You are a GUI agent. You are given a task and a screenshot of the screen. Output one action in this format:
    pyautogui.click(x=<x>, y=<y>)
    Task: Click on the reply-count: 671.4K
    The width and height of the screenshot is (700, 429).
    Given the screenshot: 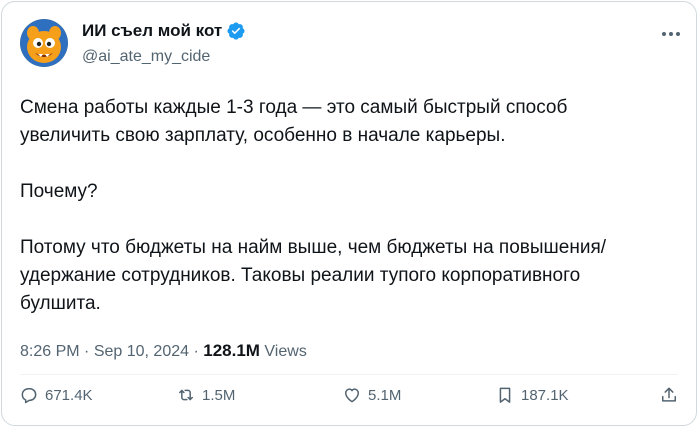 What is the action you would take?
    pyautogui.click(x=69, y=395)
    